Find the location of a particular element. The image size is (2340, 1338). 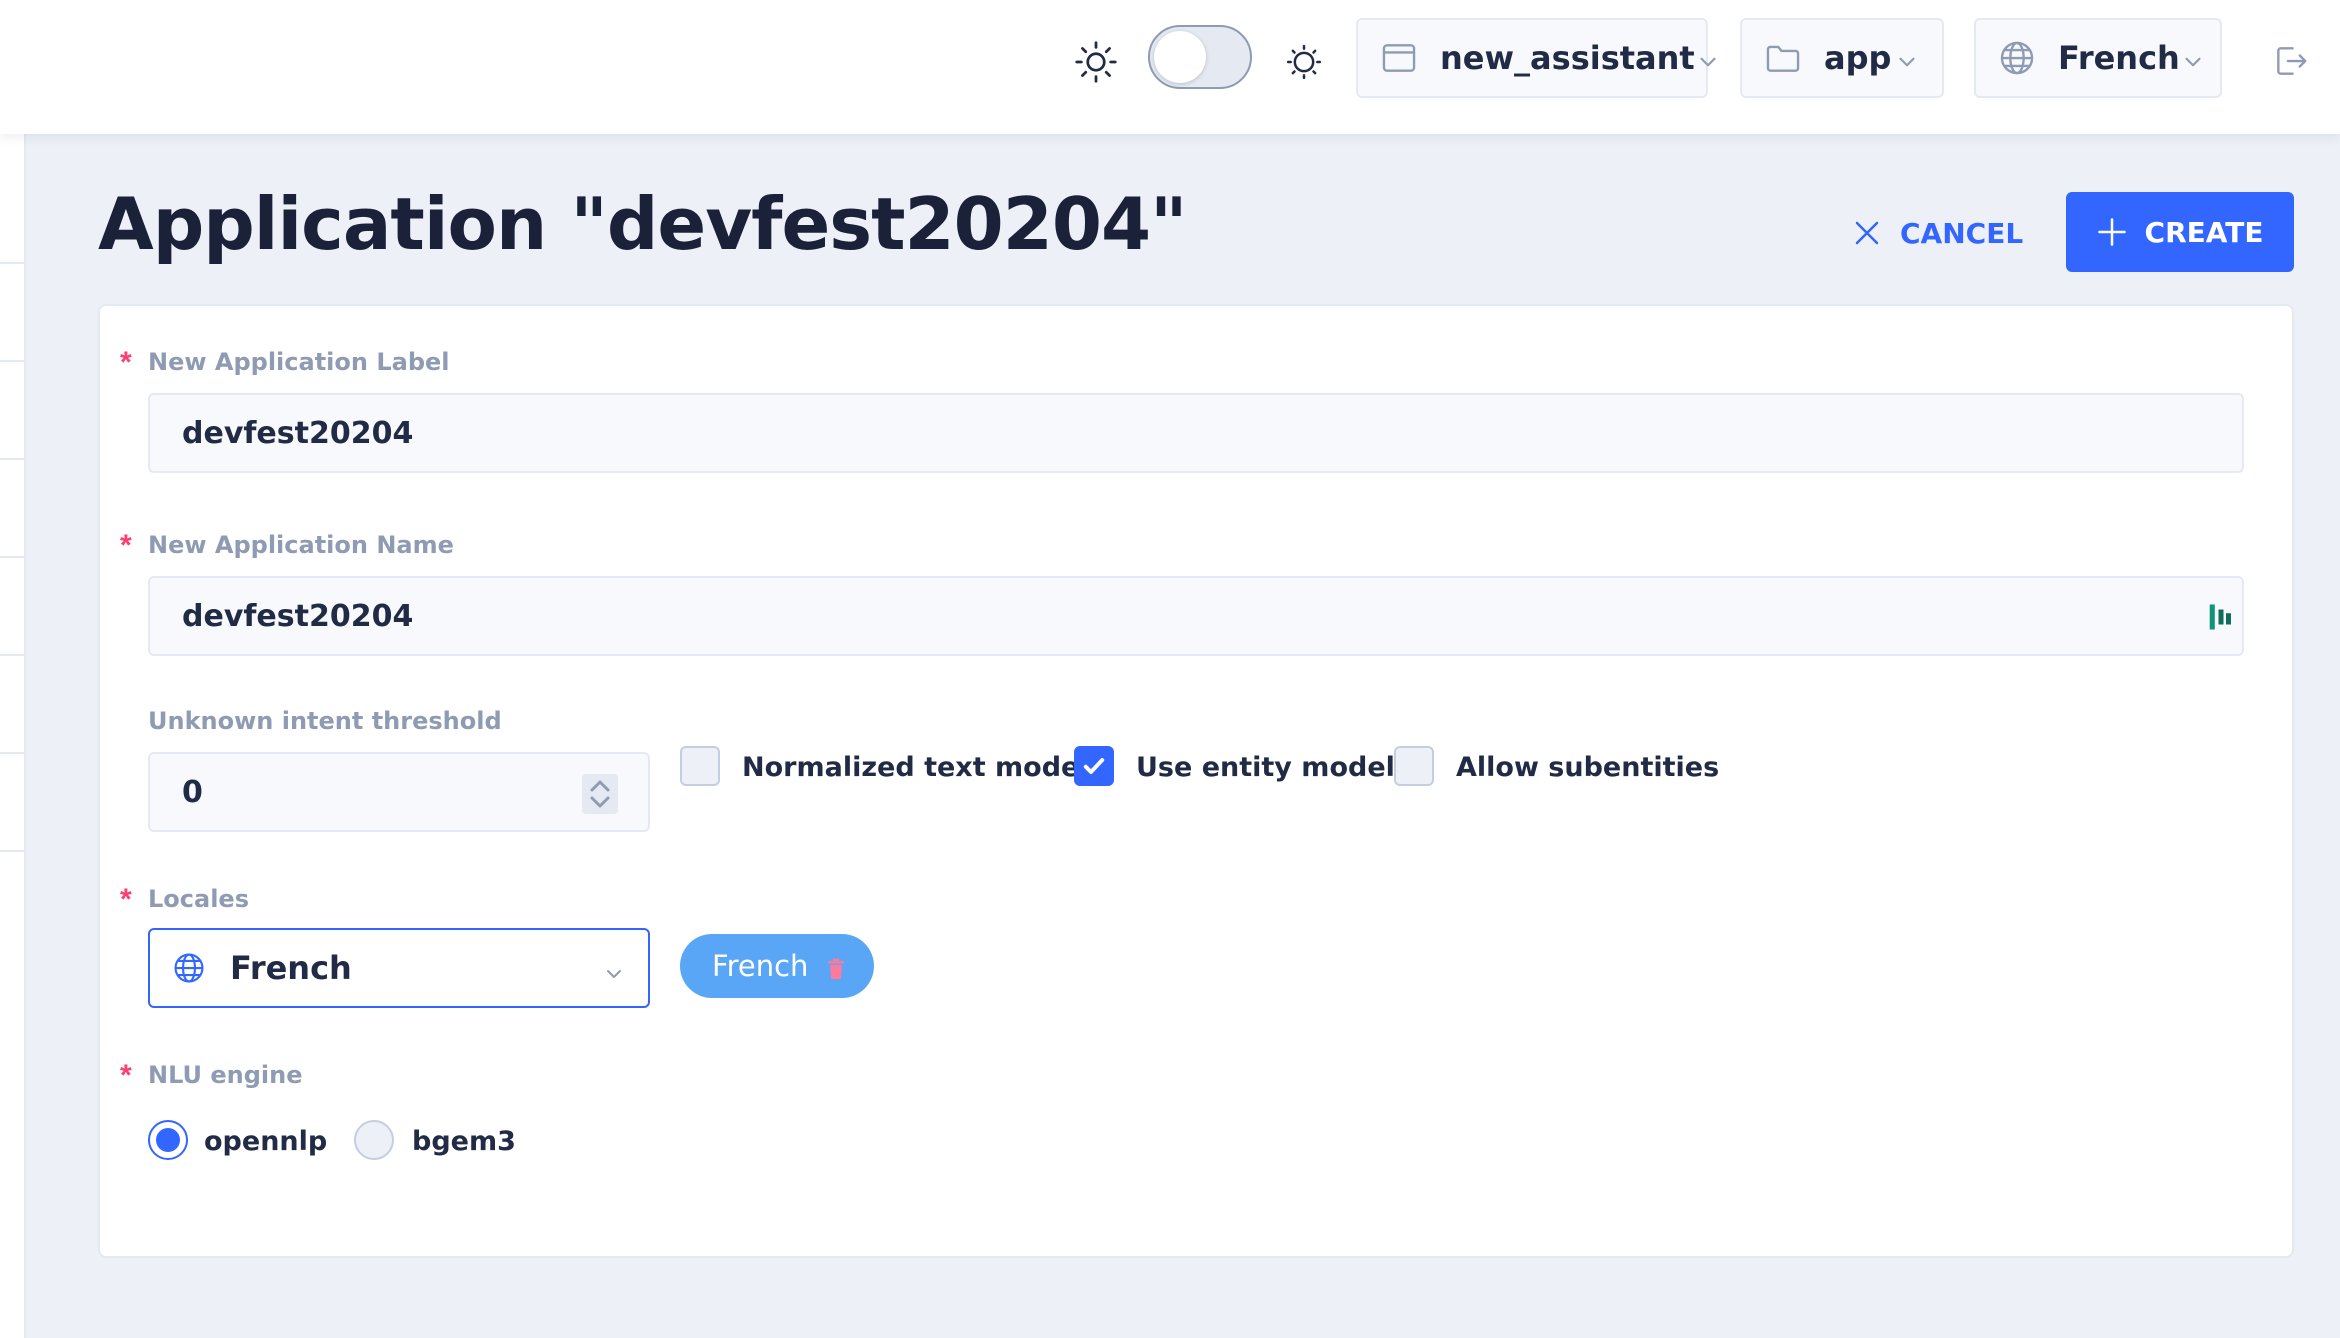

locale-tag: French is located at coordinates (777, 966).